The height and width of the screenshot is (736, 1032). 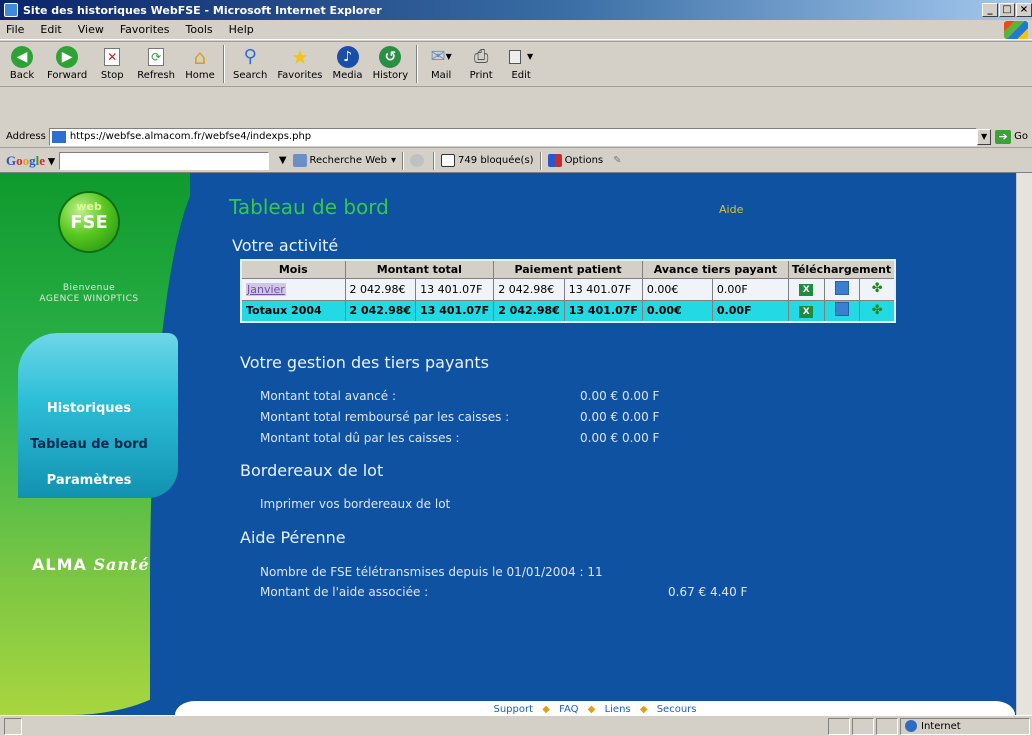 What do you see at coordinates (618, 709) in the screenshot?
I see `footer-liens-link: Liens` at bounding box center [618, 709].